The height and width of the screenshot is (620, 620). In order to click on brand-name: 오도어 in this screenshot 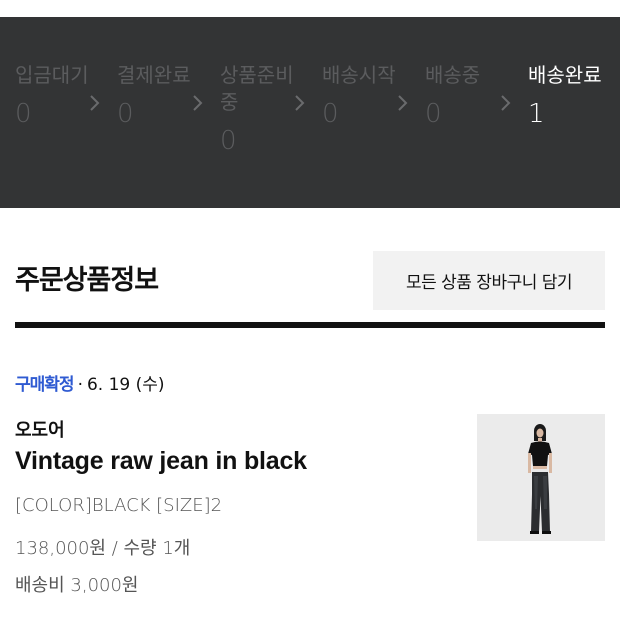, I will do `click(40, 429)`.